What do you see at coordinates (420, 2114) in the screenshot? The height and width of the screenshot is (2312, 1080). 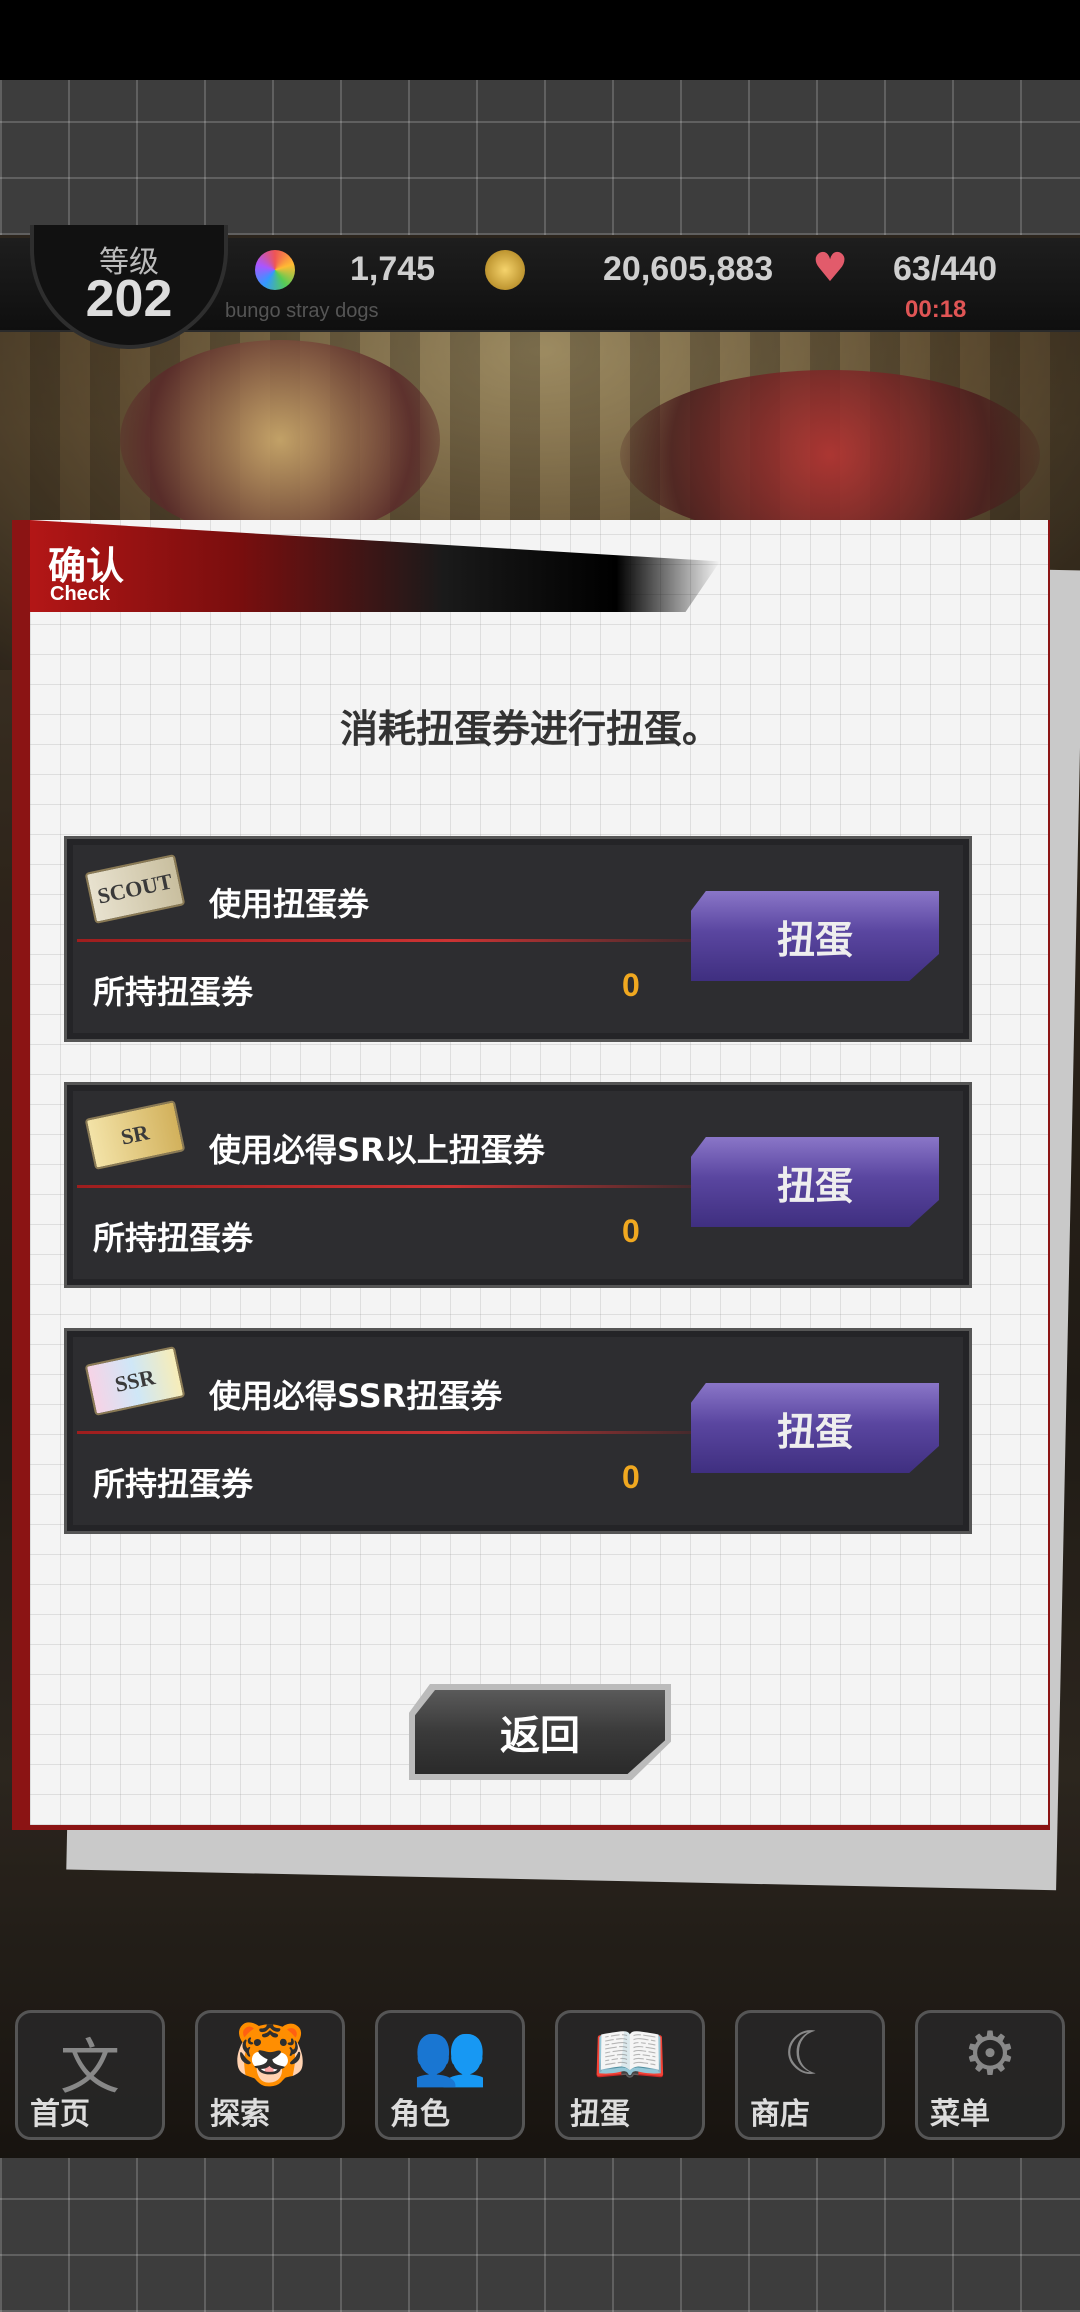 I see `nav-label: 角色` at bounding box center [420, 2114].